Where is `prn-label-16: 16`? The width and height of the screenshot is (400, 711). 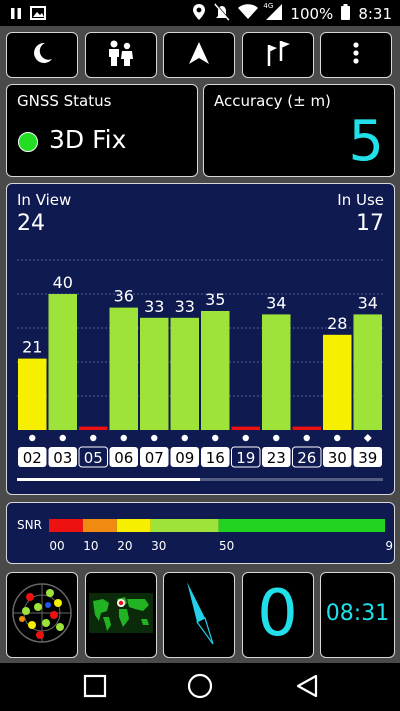 prn-label-16: 16 is located at coordinates (215, 458).